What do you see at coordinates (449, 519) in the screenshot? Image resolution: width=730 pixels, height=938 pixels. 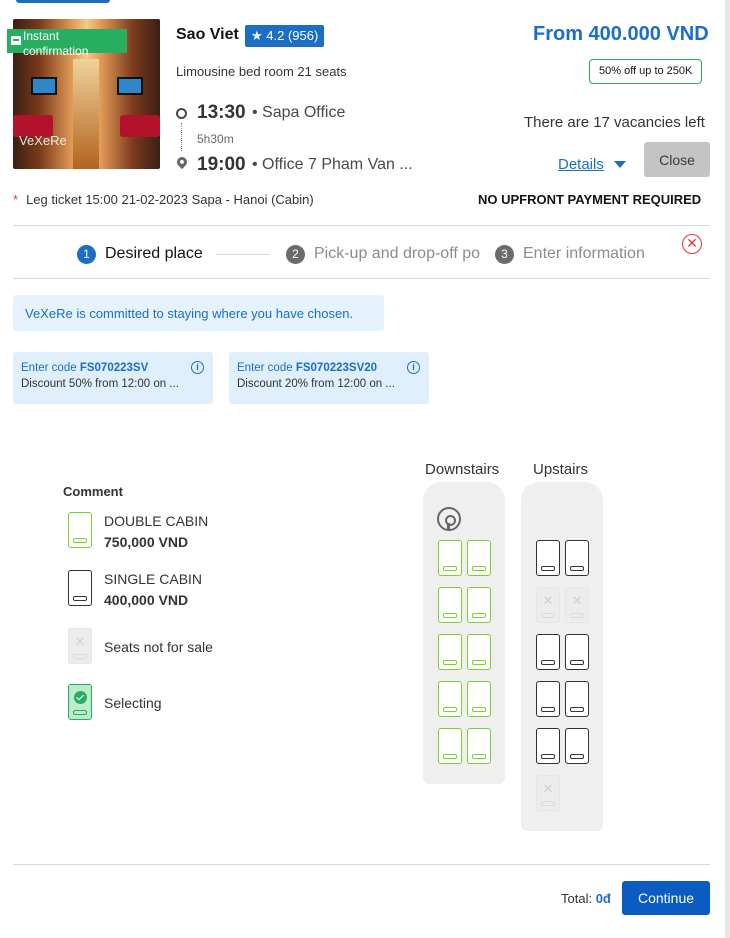 I see `steering-wheel-icon` at bounding box center [449, 519].